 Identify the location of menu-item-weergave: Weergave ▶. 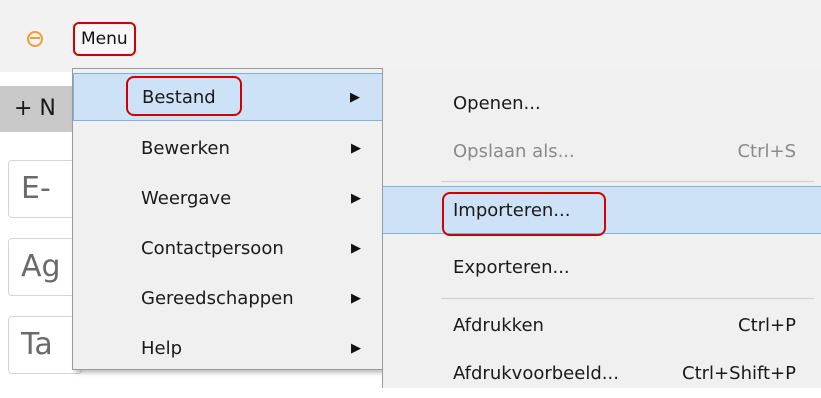
(228, 199).